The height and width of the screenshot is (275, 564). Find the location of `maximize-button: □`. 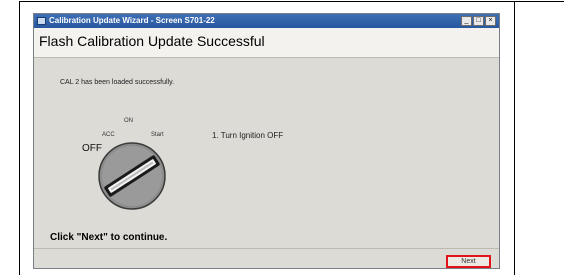

maximize-button: □ is located at coordinates (478, 21).